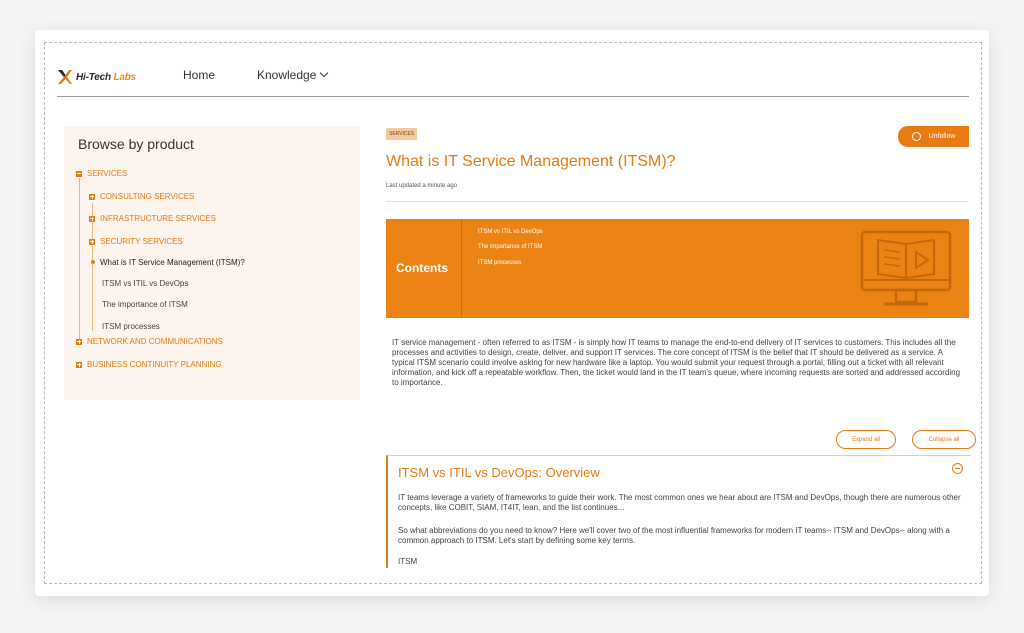 This screenshot has height=633, width=1024. What do you see at coordinates (408, 561) in the screenshot?
I see `section-paragraph: ITSM` at bounding box center [408, 561].